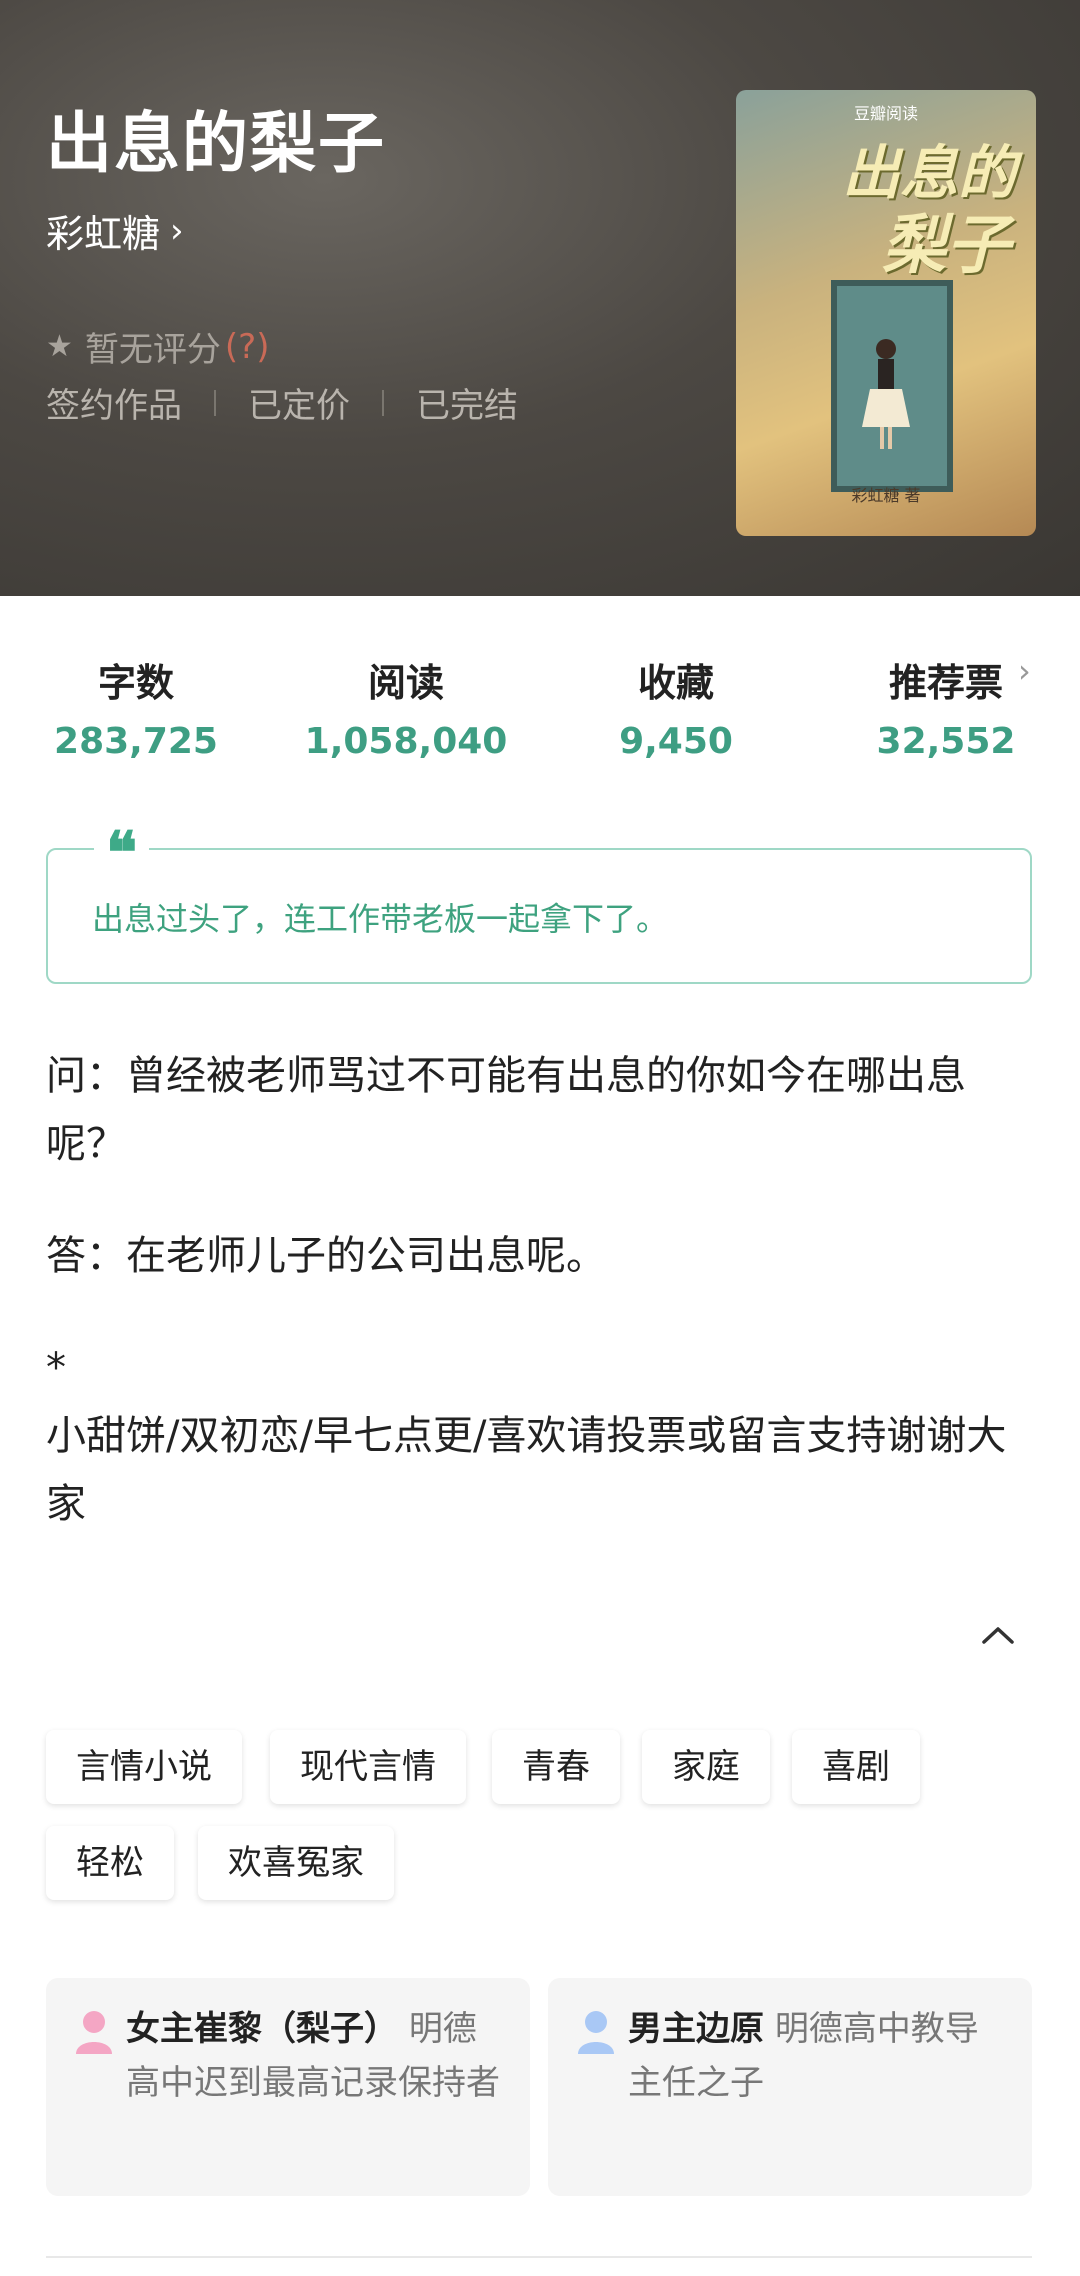  What do you see at coordinates (296, 1863) in the screenshot?
I see `tag-chip: 欢喜冤家` at bounding box center [296, 1863].